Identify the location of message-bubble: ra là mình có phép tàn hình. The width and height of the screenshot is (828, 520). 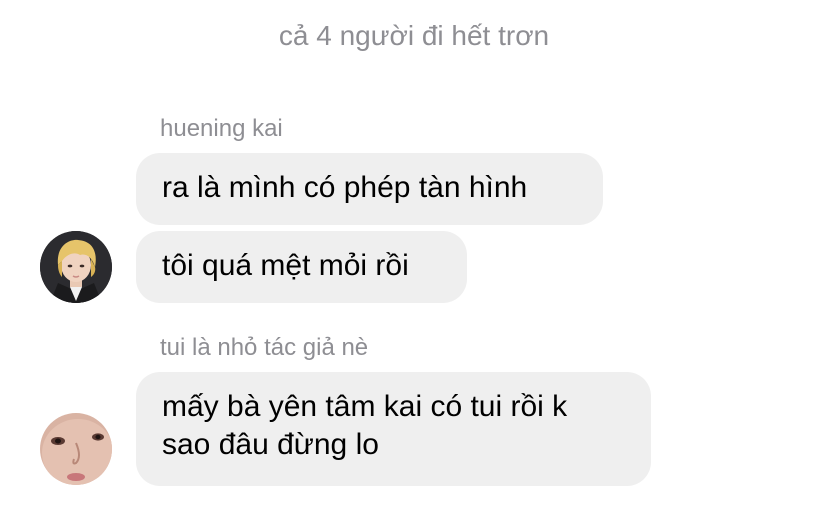
(369, 189).